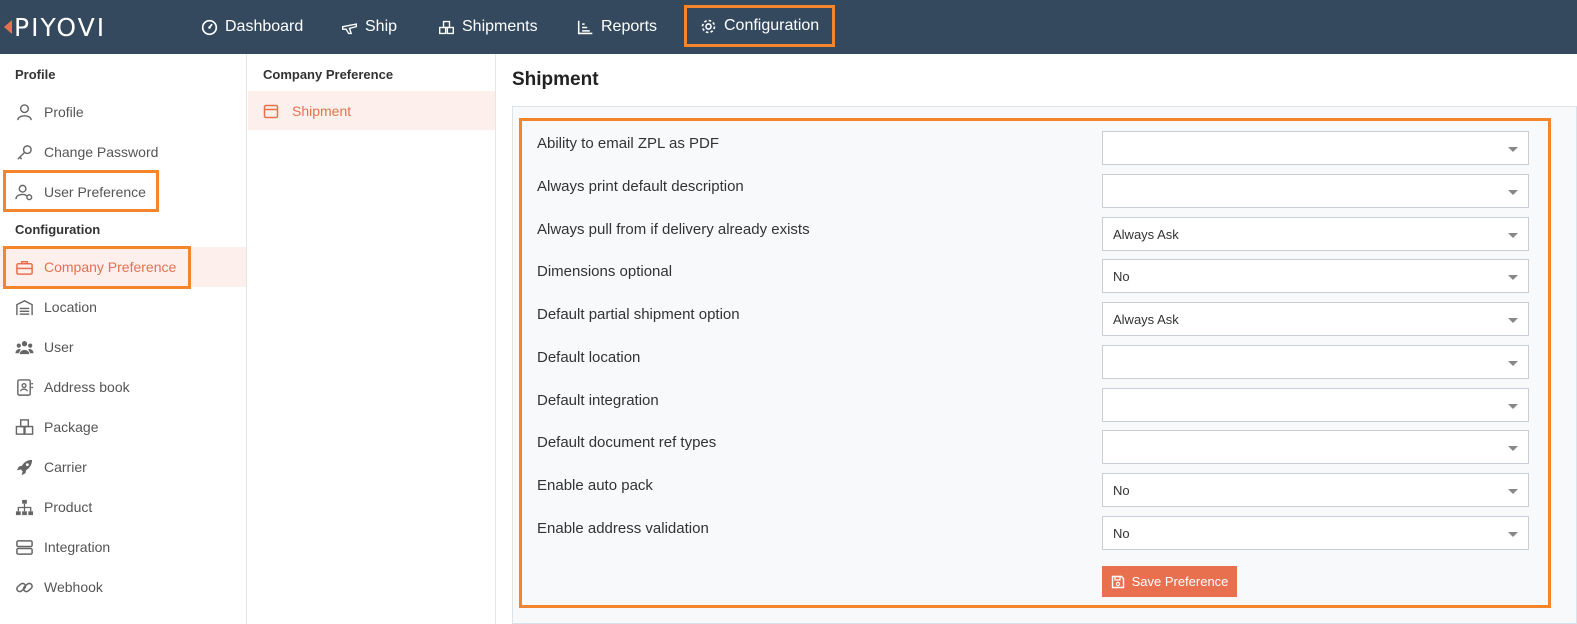  What do you see at coordinates (70, 307) in the screenshot?
I see `sidebar-item-label: Location` at bounding box center [70, 307].